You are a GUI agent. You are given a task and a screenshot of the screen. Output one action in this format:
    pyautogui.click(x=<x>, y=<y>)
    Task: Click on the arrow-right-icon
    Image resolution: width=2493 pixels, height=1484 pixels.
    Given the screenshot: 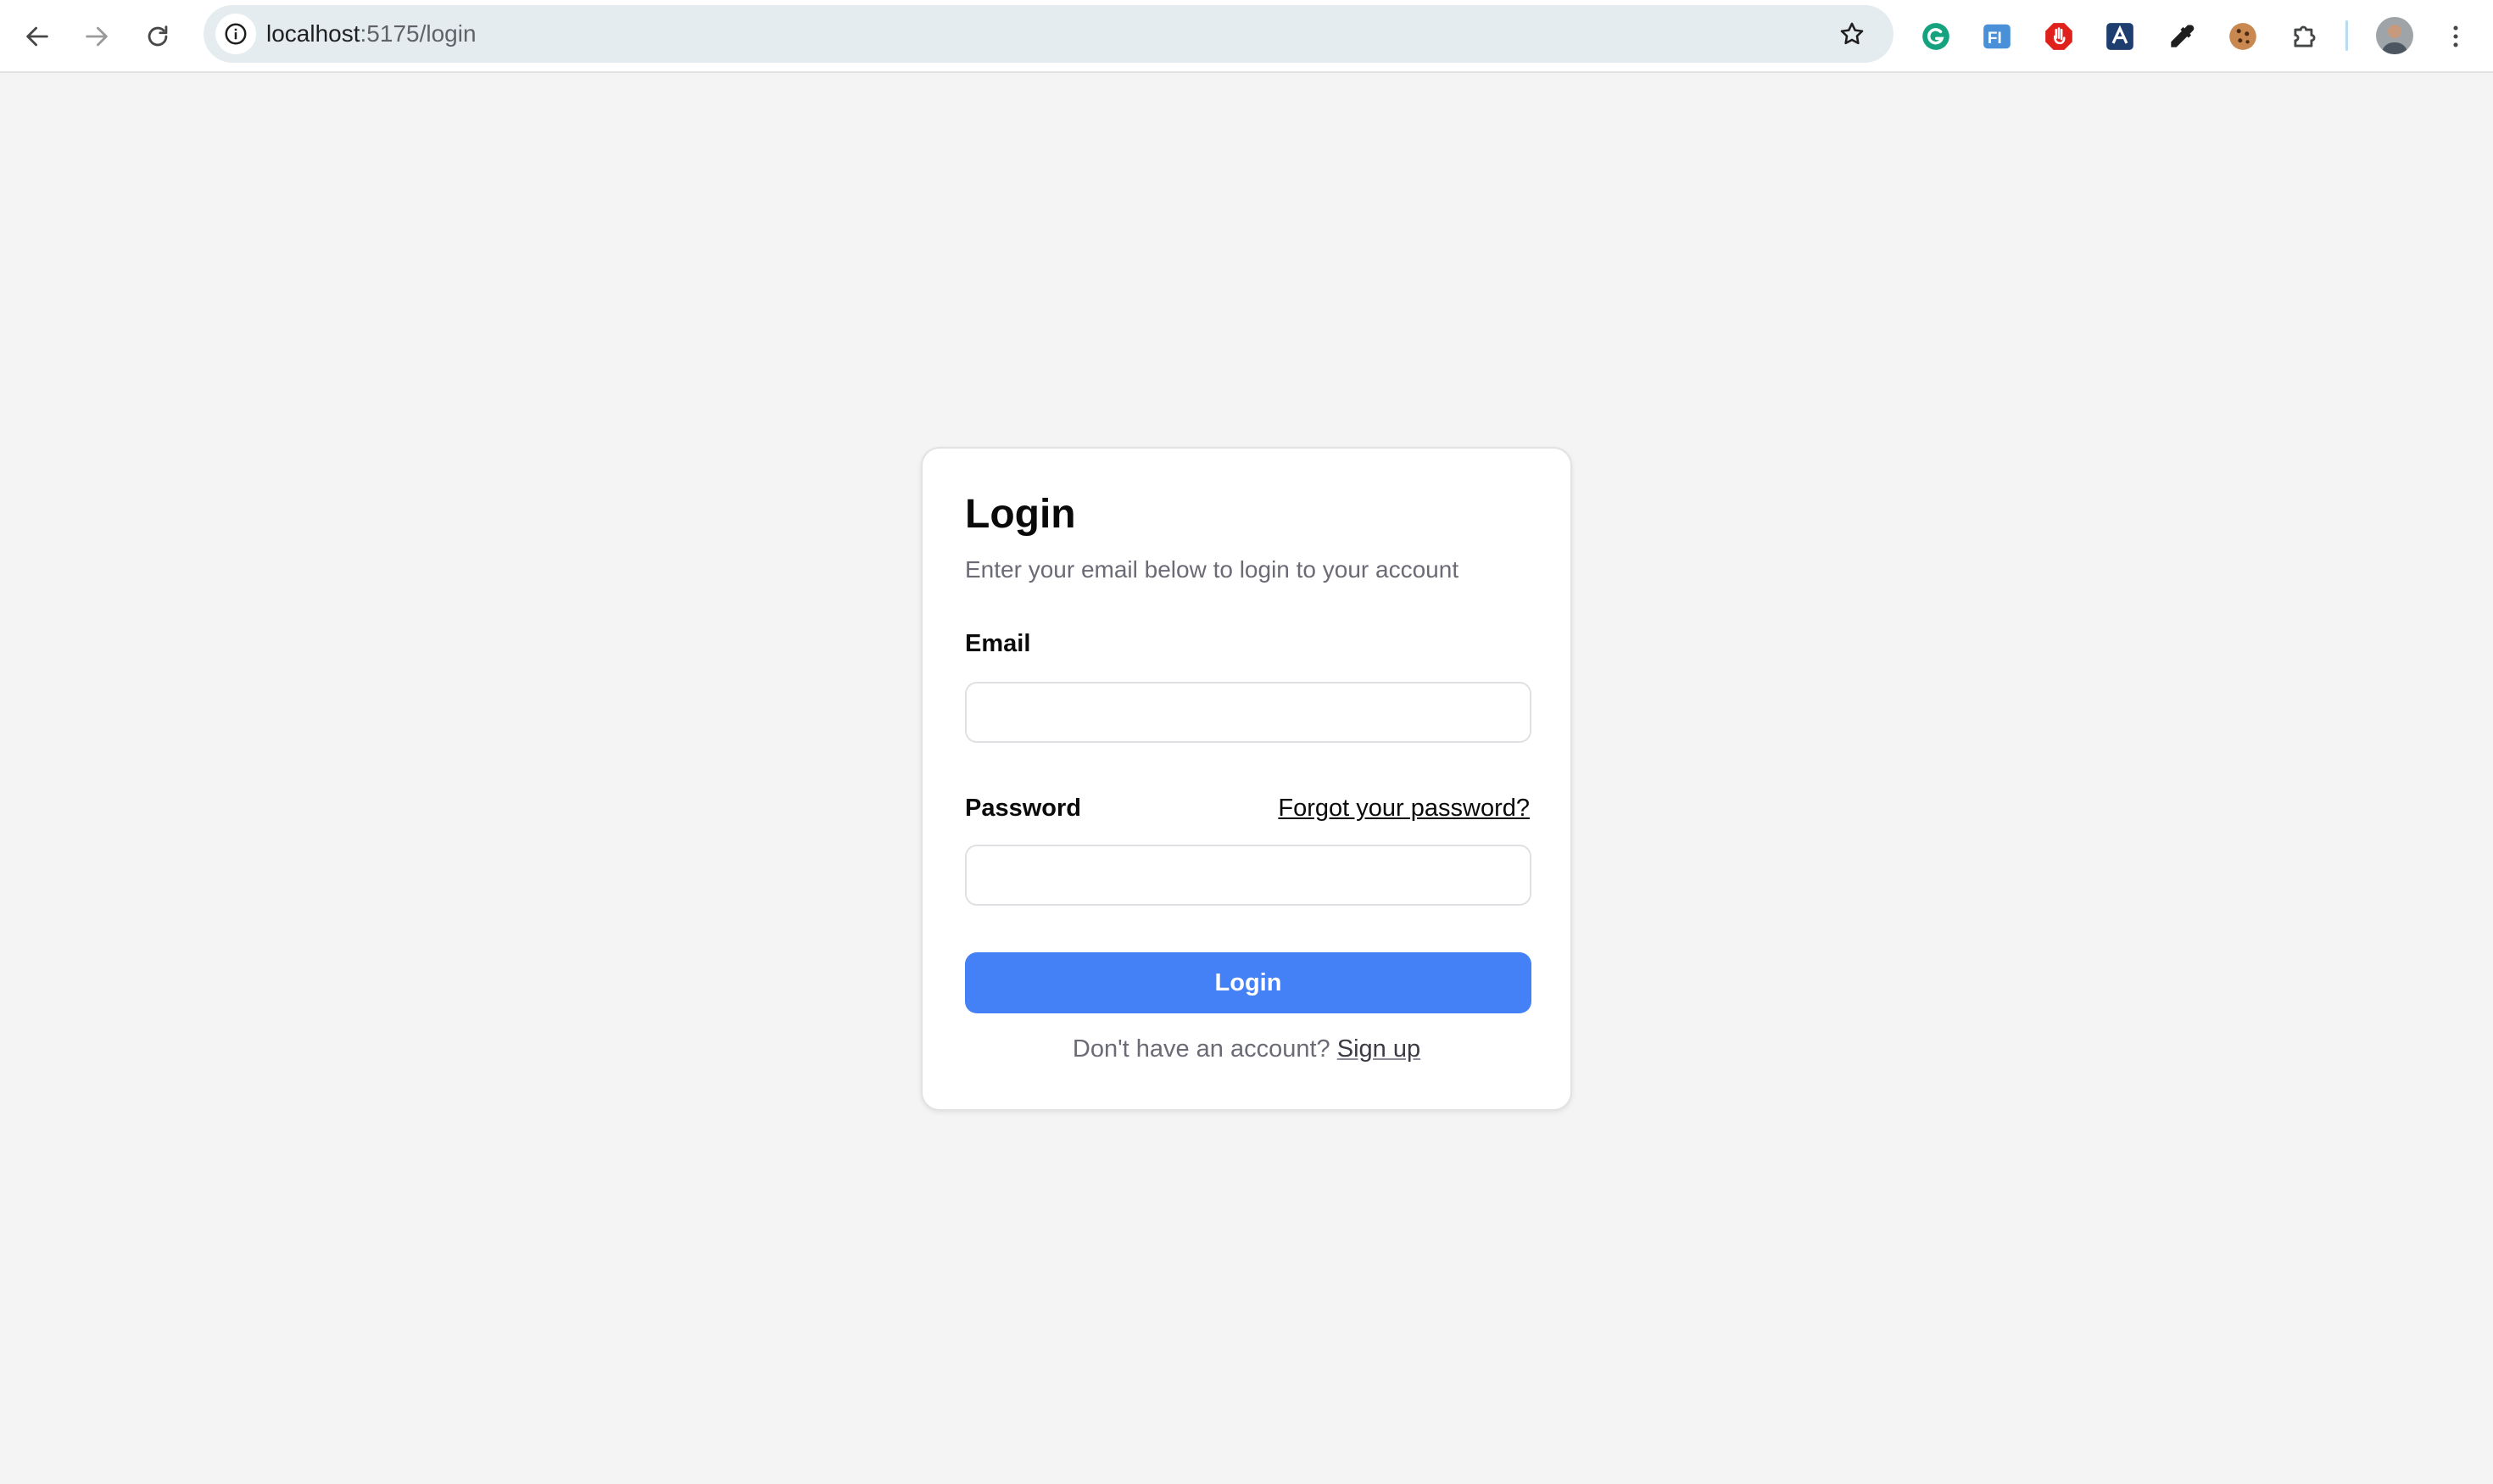 What is the action you would take?
    pyautogui.click(x=97, y=36)
    